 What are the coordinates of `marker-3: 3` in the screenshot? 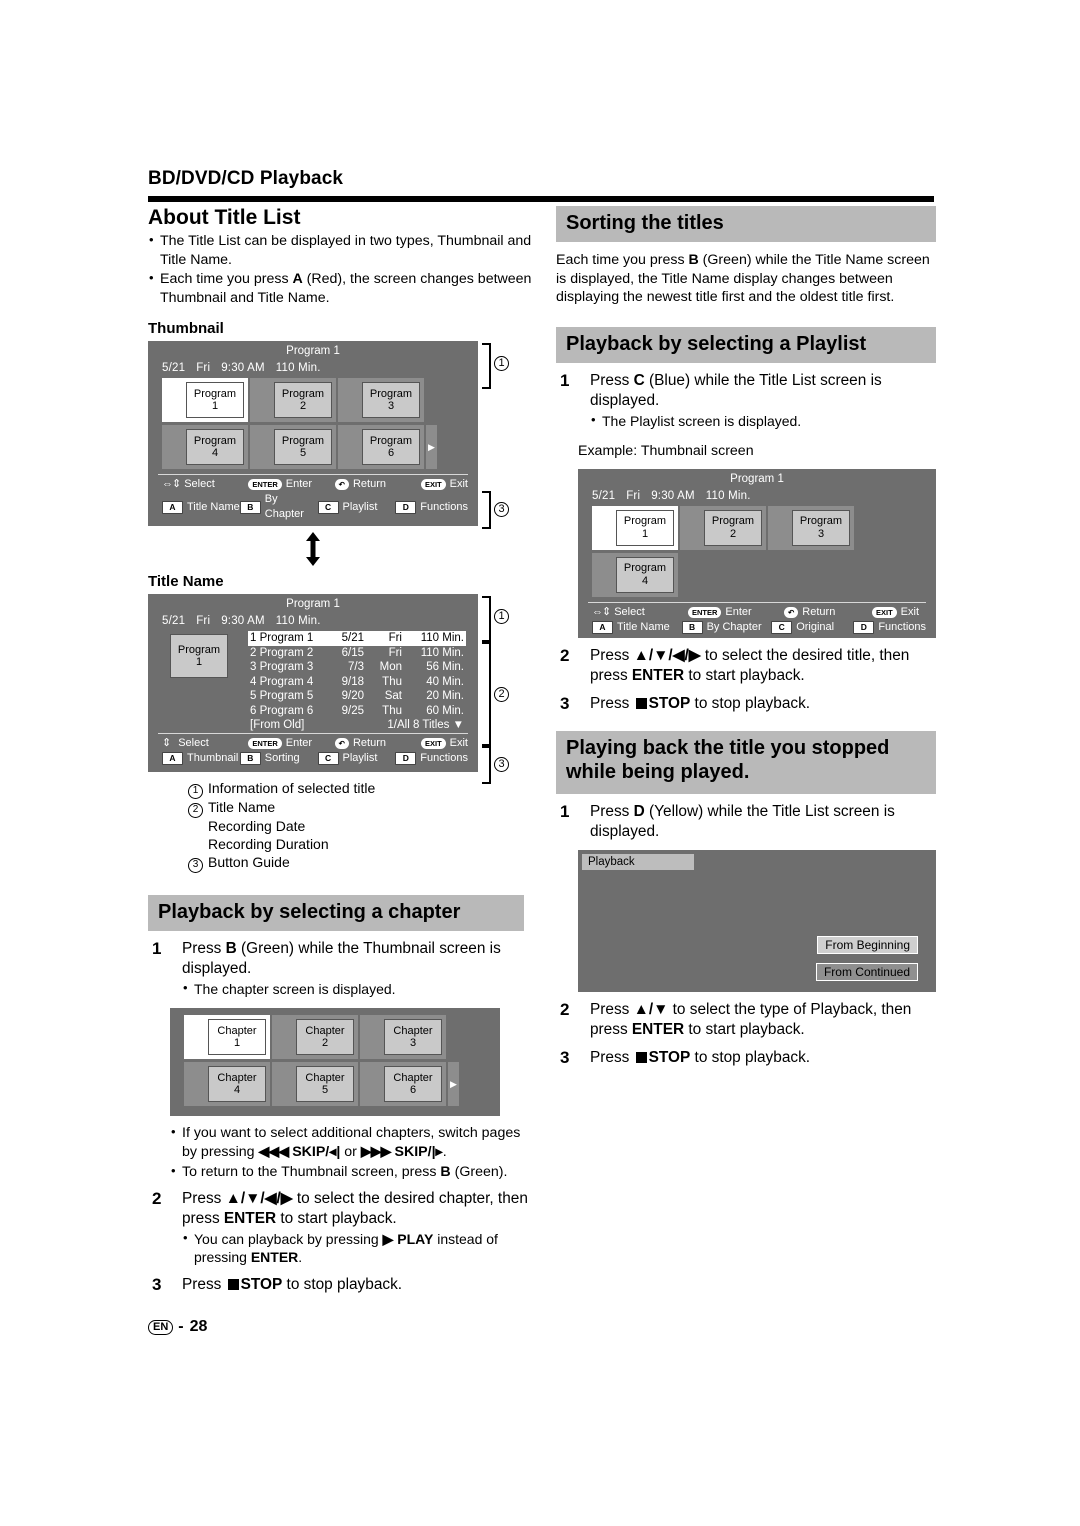 It's located at (501, 508).